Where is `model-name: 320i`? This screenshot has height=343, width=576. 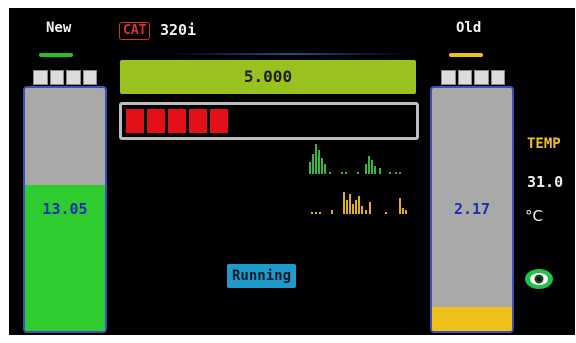
model-name: 320i is located at coordinates (178, 30).